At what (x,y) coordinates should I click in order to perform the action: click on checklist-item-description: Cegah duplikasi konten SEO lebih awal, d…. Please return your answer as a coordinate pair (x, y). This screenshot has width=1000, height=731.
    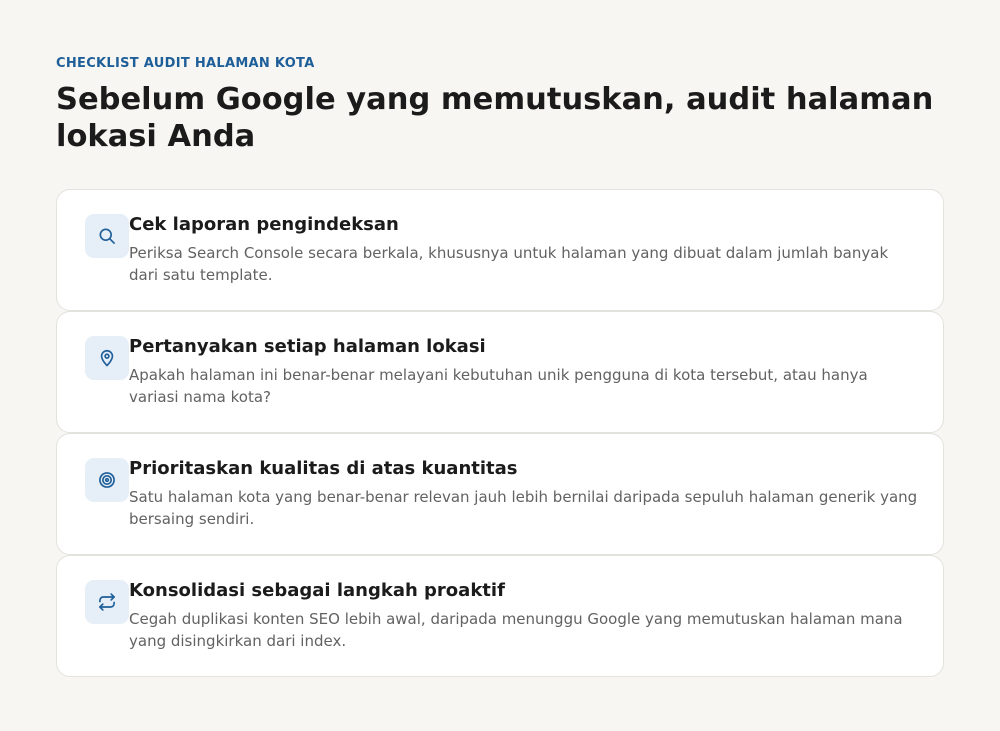
    Looking at the image, I should click on (516, 630).